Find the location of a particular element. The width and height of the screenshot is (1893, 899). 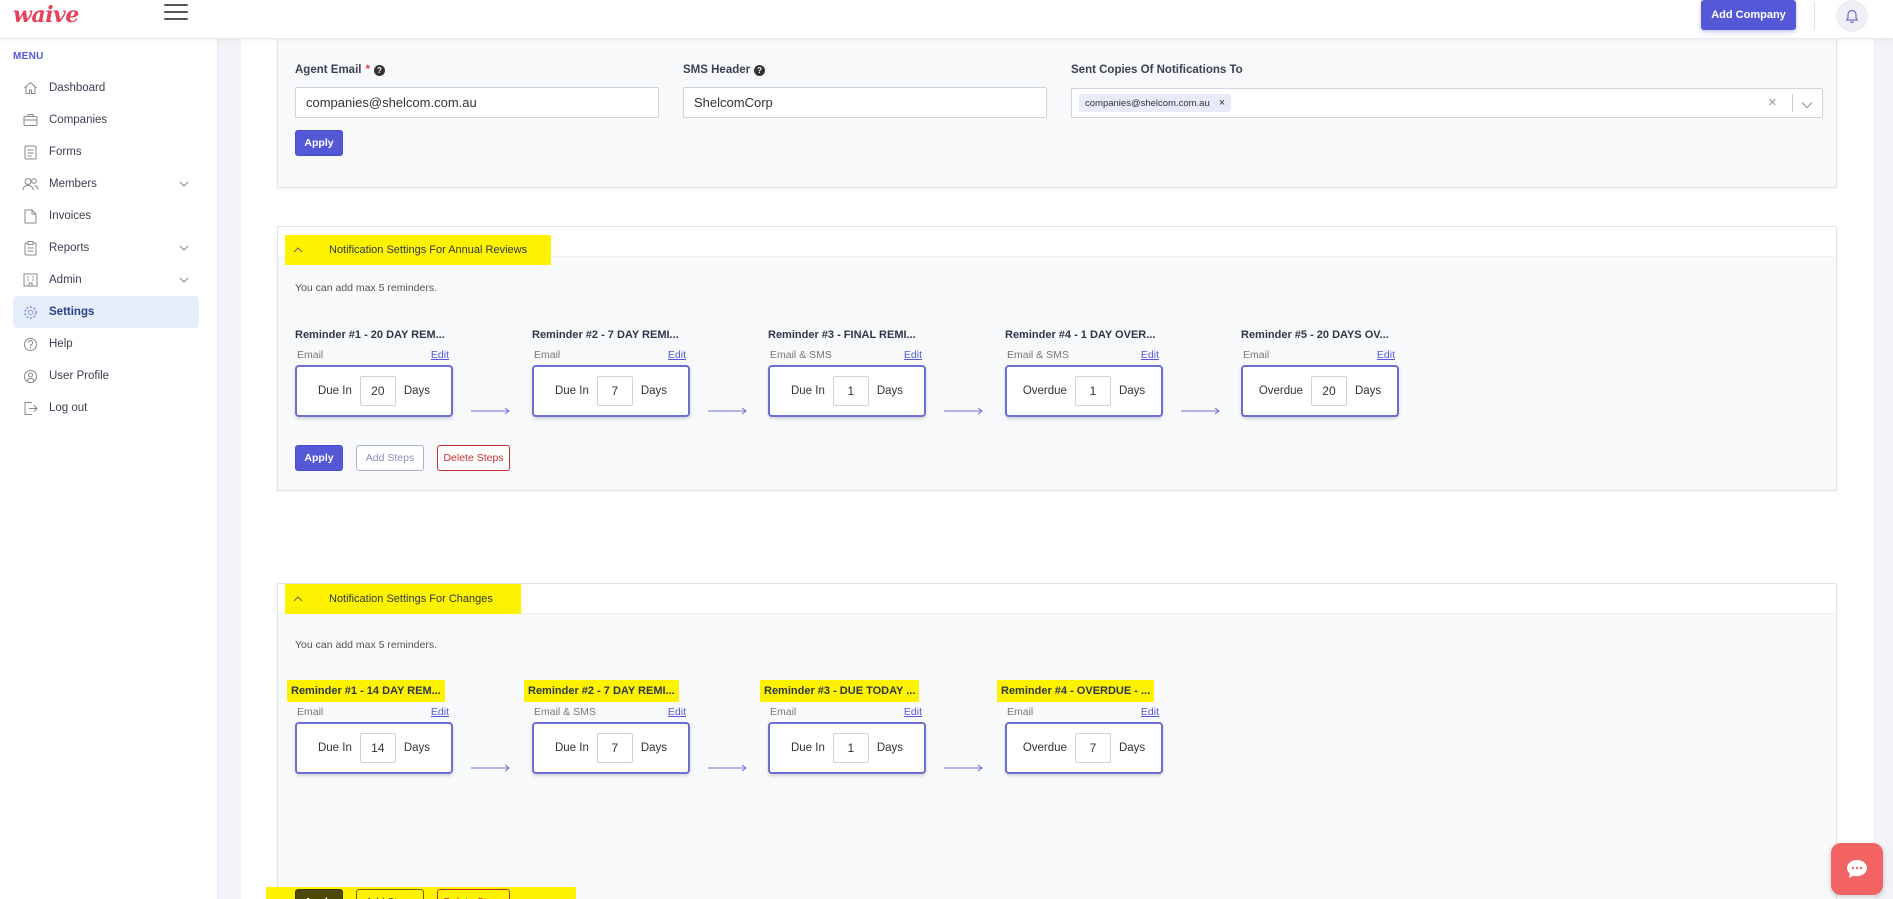

sidebar-item-dashboard: Dashboard is located at coordinates (106, 88).